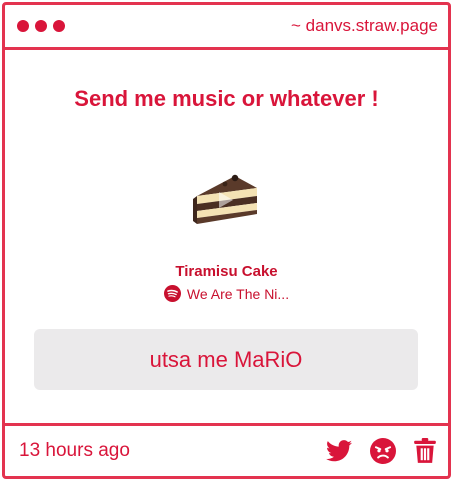 The image size is (453, 481). Describe the element at coordinates (74, 450) in the screenshot. I see `timestamp: 13 hours ago` at that location.